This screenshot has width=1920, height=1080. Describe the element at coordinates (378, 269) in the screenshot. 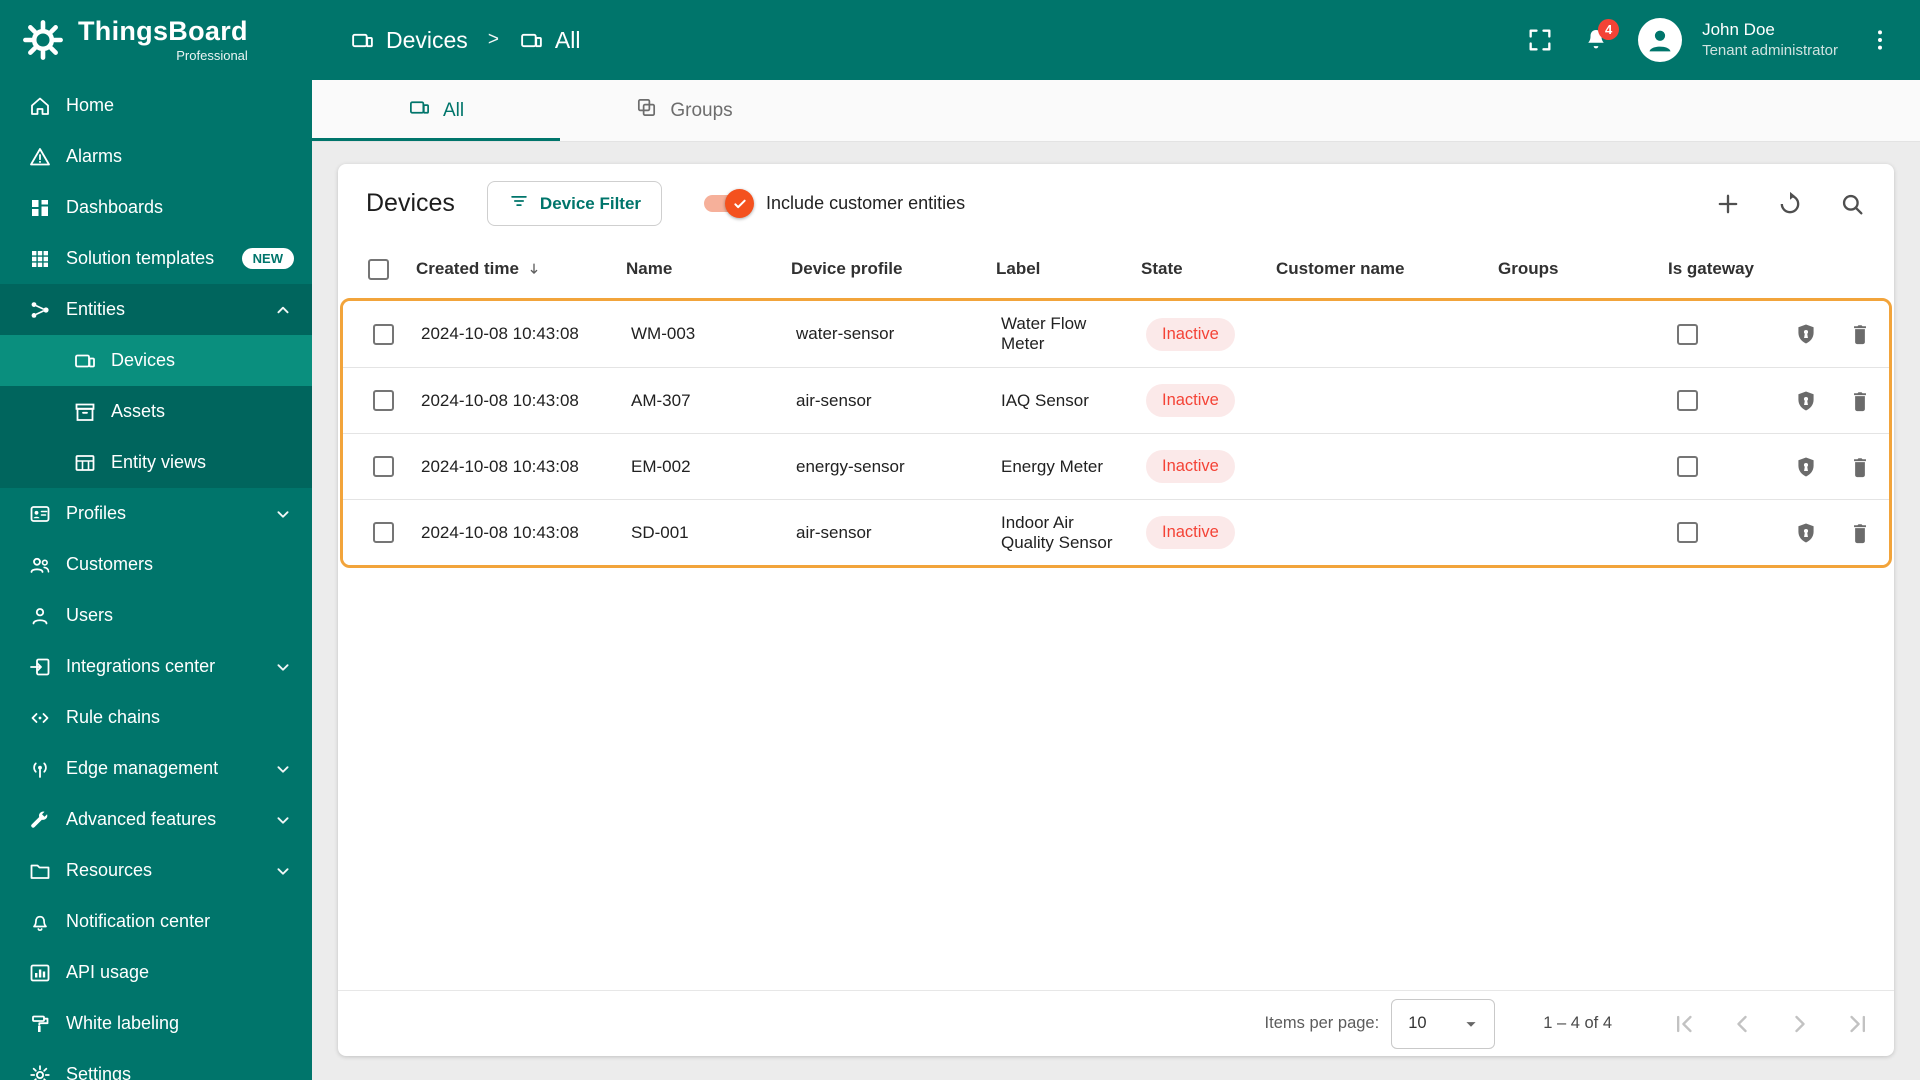

I see `select-all-checkbox` at that location.